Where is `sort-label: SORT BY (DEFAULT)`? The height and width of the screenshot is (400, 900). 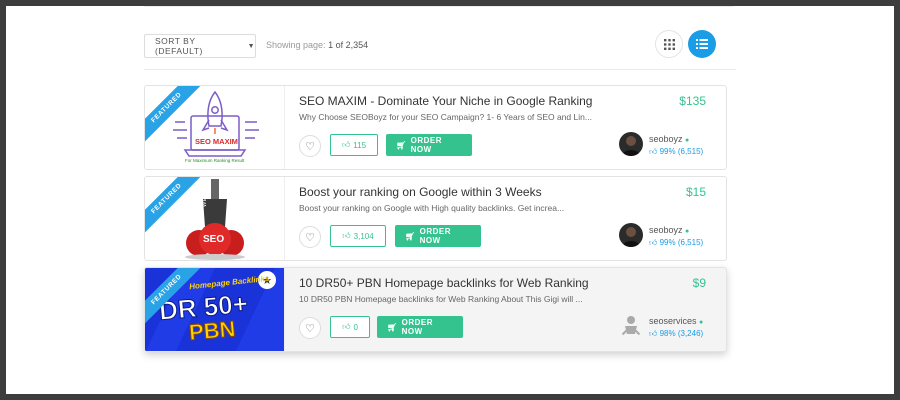
sort-label: SORT BY (DEFAULT) is located at coordinates (179, 46).